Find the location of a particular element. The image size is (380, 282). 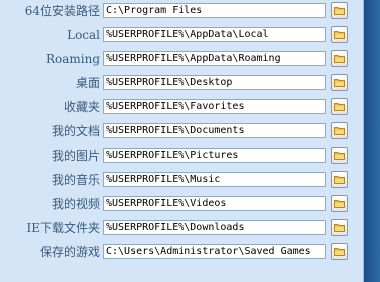

path-field: %USERPROFILE%\AppData\Roaming is located at coordinates (214, 58).